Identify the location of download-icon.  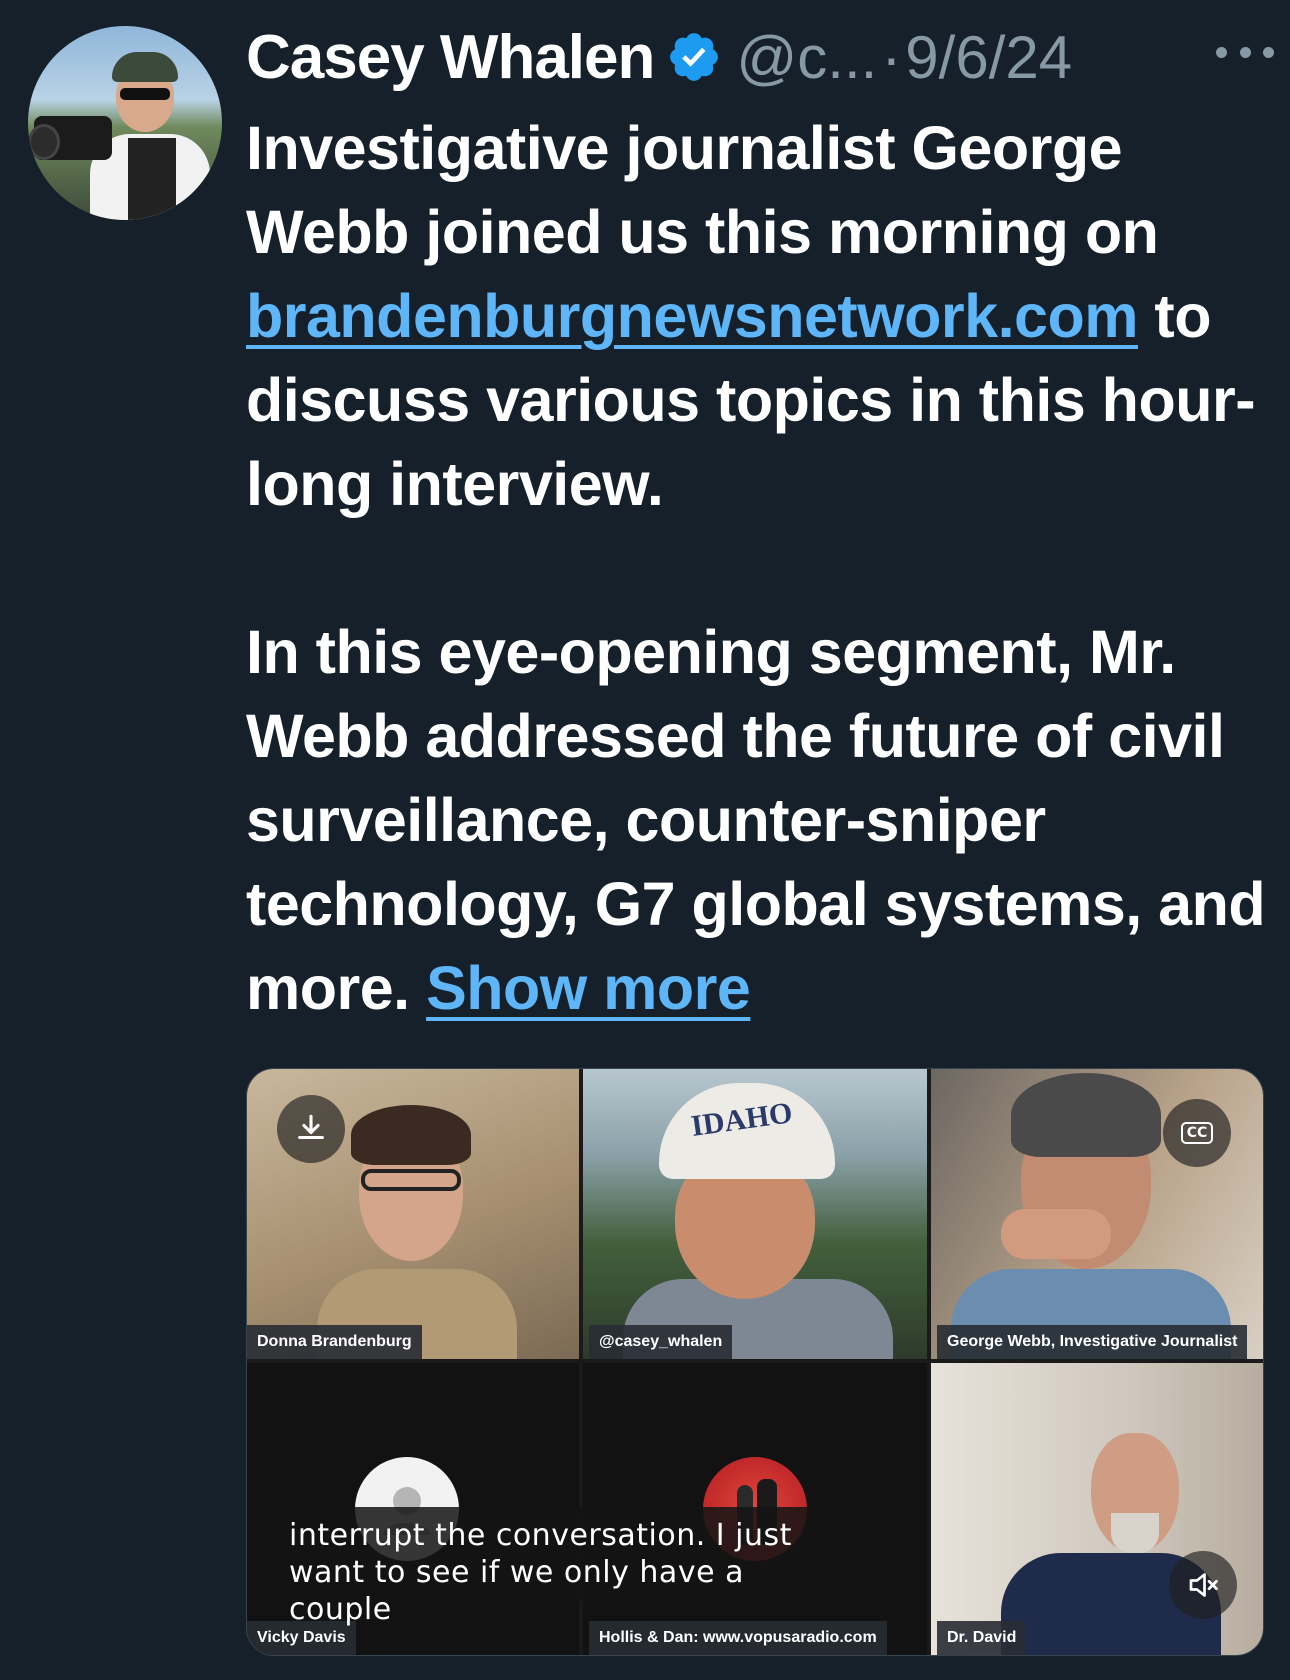
(311, 1129).